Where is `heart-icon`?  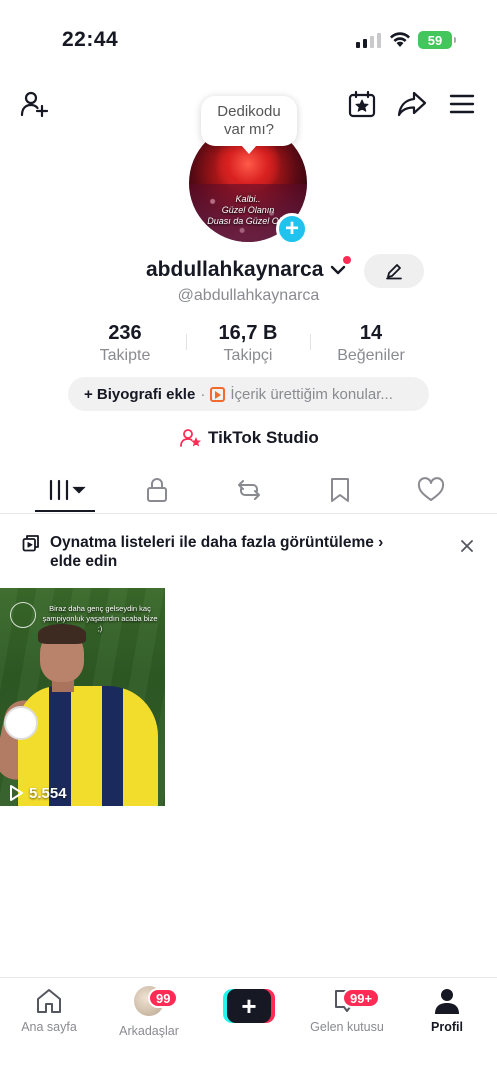 heart-icon is located at coordinates (431, 489).